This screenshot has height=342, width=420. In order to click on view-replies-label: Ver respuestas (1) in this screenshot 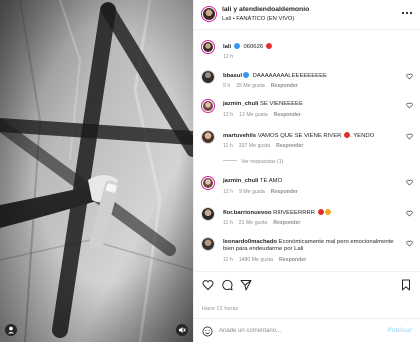, I will do `click(262, 162)`.